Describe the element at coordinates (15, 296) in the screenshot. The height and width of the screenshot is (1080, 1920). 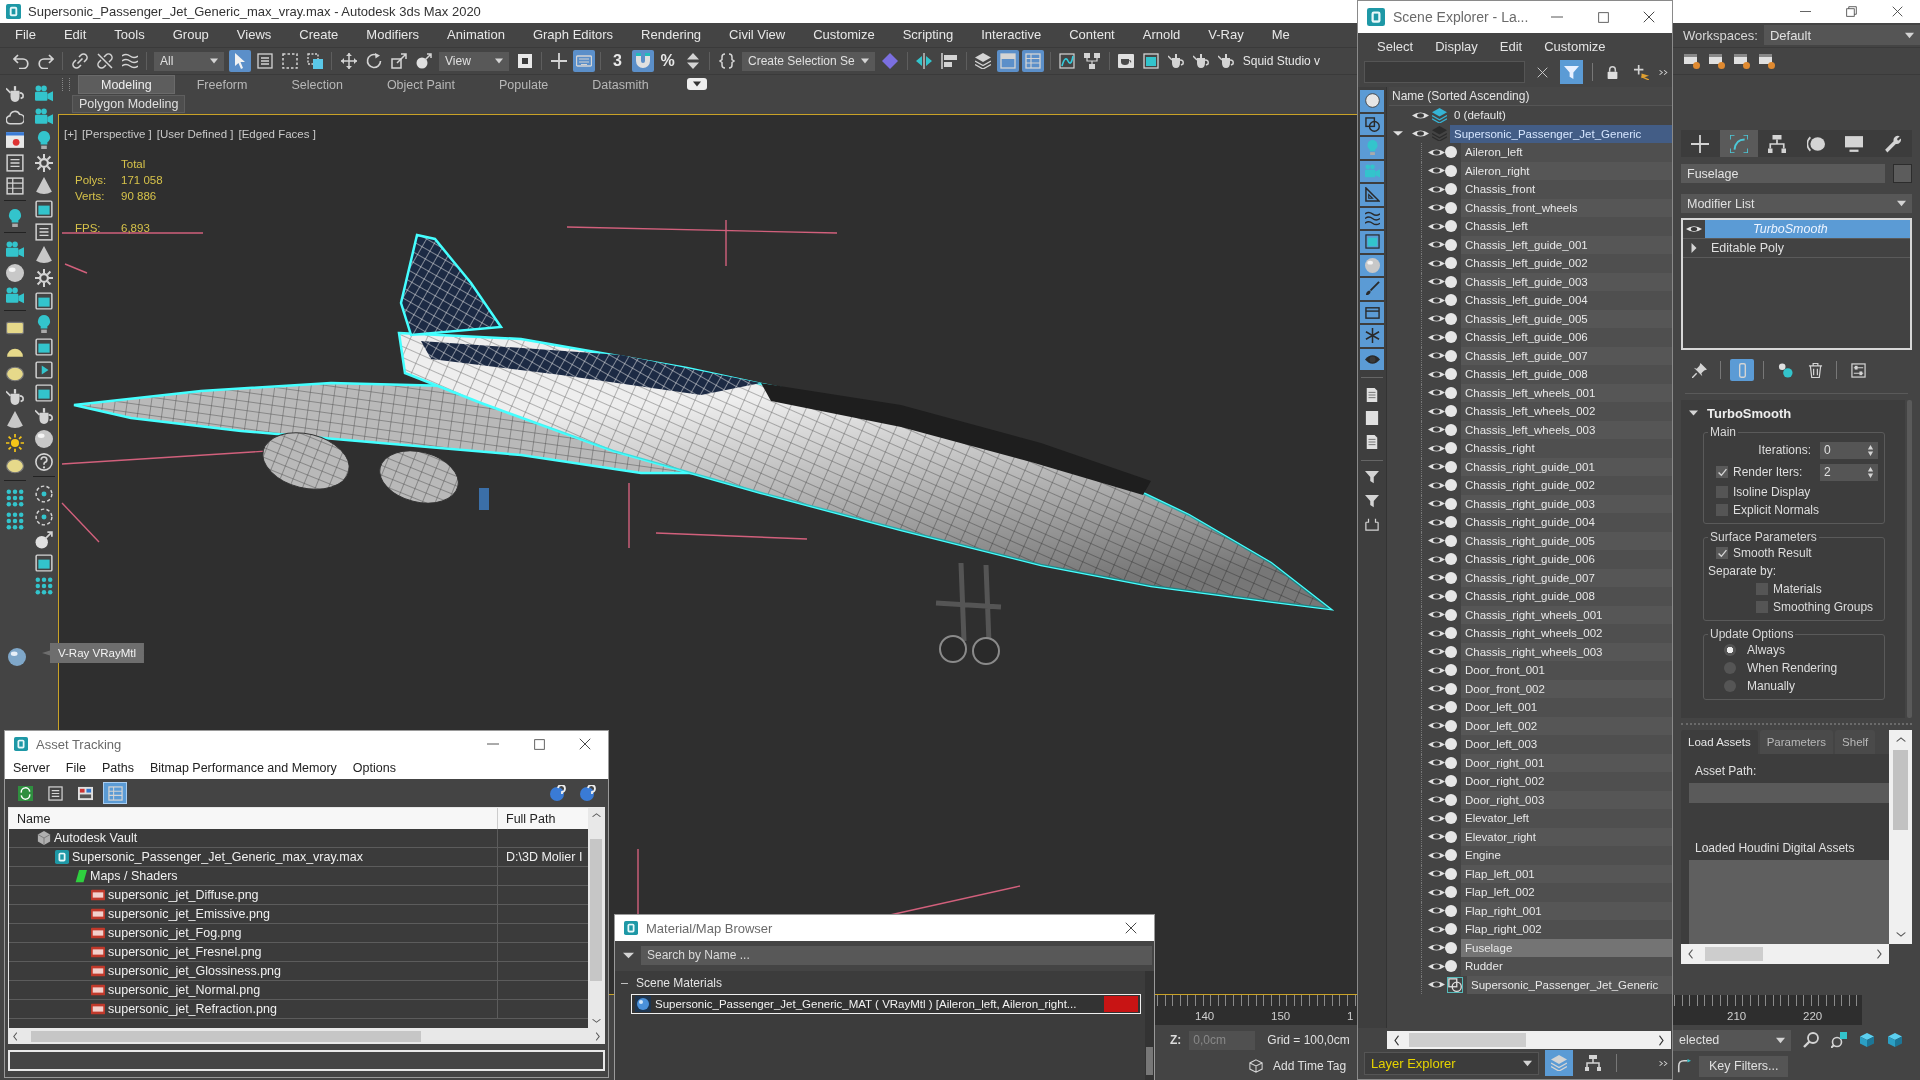
I see `camera-icon` at that location.